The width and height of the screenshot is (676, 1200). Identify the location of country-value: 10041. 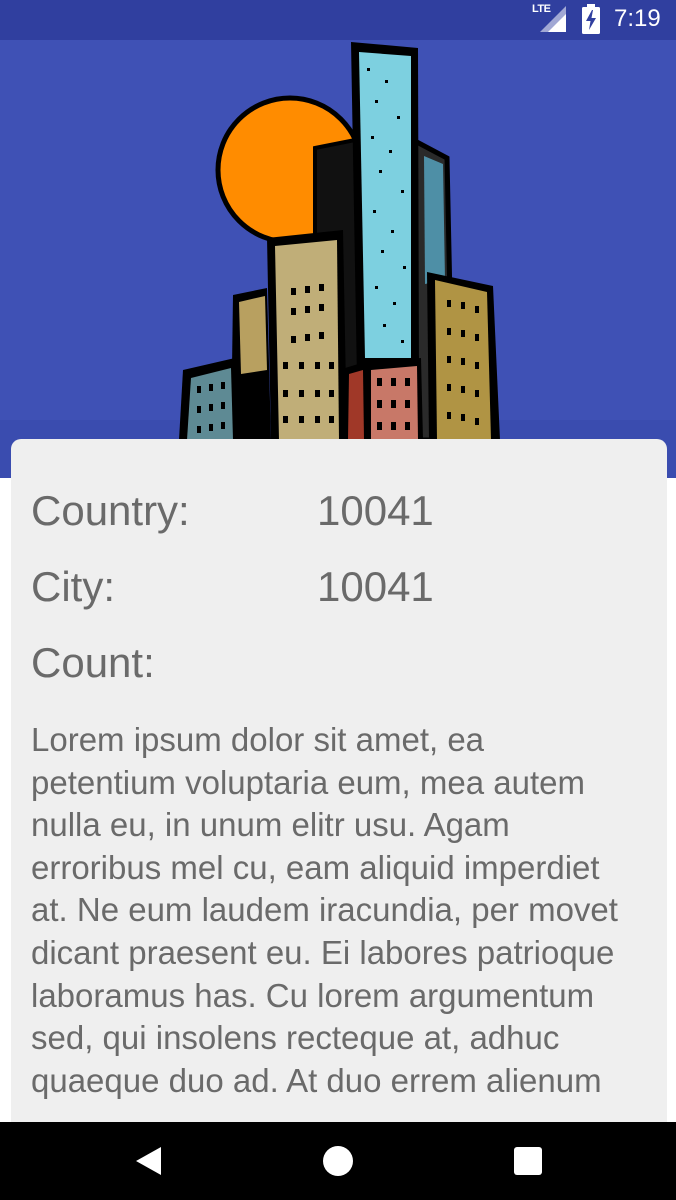
(375, 510).